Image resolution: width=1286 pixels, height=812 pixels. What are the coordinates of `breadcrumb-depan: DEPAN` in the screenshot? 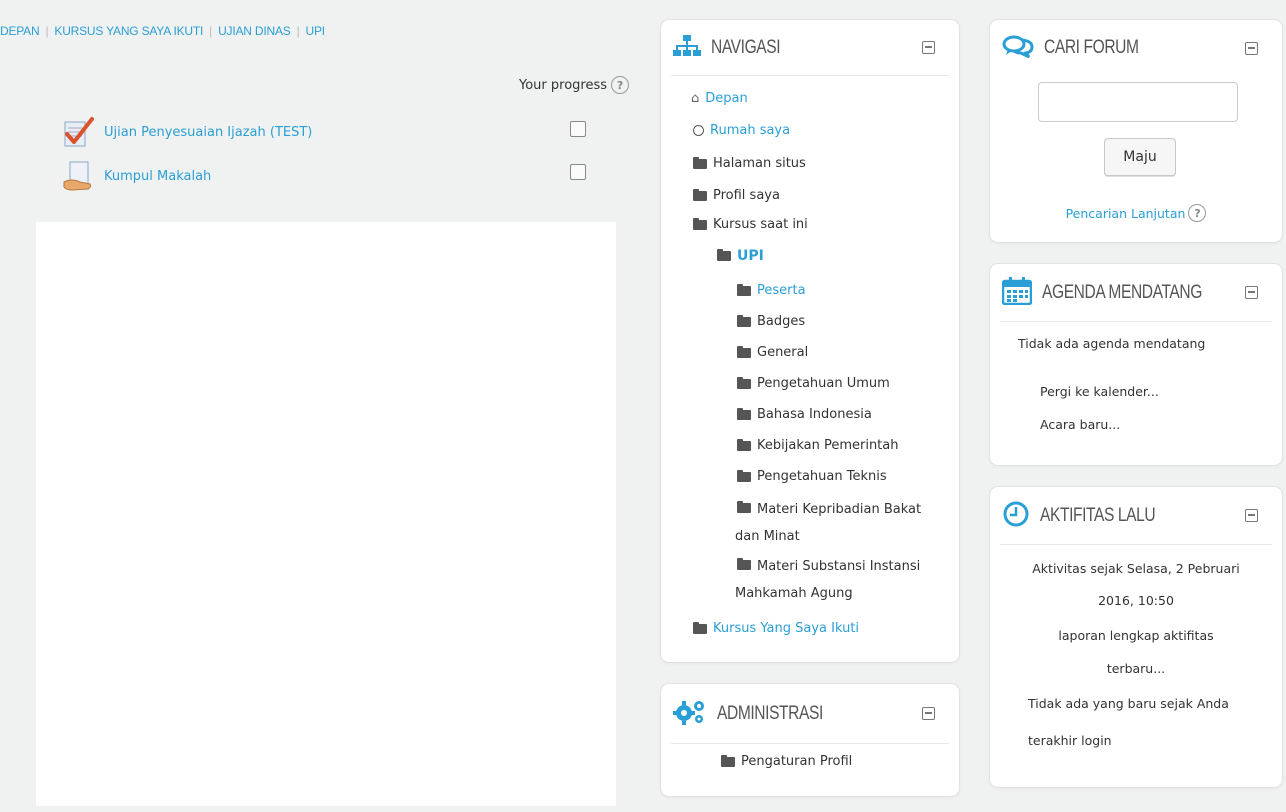 It's located at (20, 31).